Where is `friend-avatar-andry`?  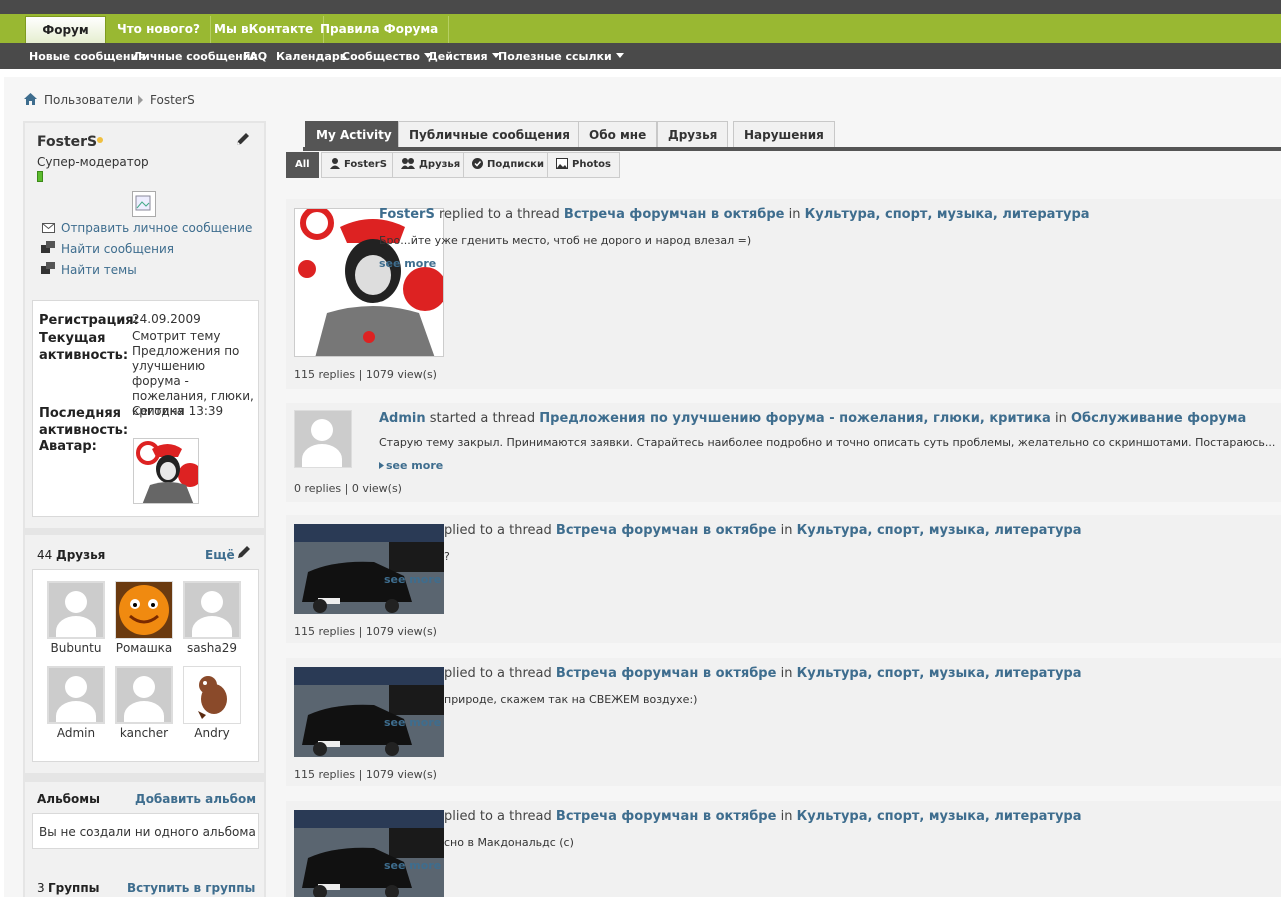
friend-avatar-andry is located at coordinates (212, 695).